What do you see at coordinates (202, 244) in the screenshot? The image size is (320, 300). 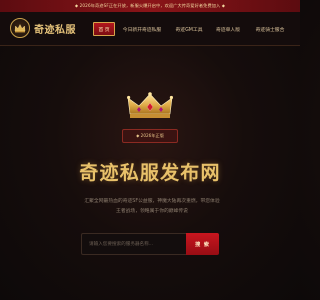 I see `search-button: 搜 索` at bounding box center [202, 244].